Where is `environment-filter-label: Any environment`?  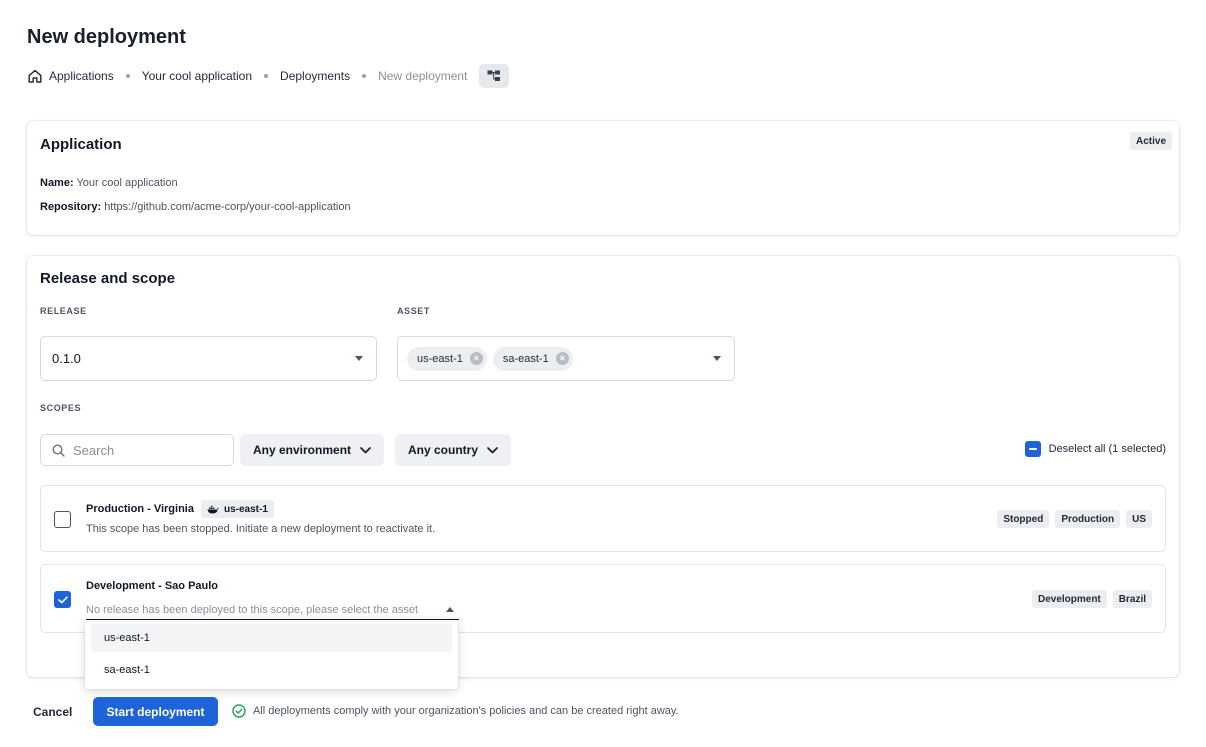
environment-filter-label: Any environment is located at coordinates (302, 450).